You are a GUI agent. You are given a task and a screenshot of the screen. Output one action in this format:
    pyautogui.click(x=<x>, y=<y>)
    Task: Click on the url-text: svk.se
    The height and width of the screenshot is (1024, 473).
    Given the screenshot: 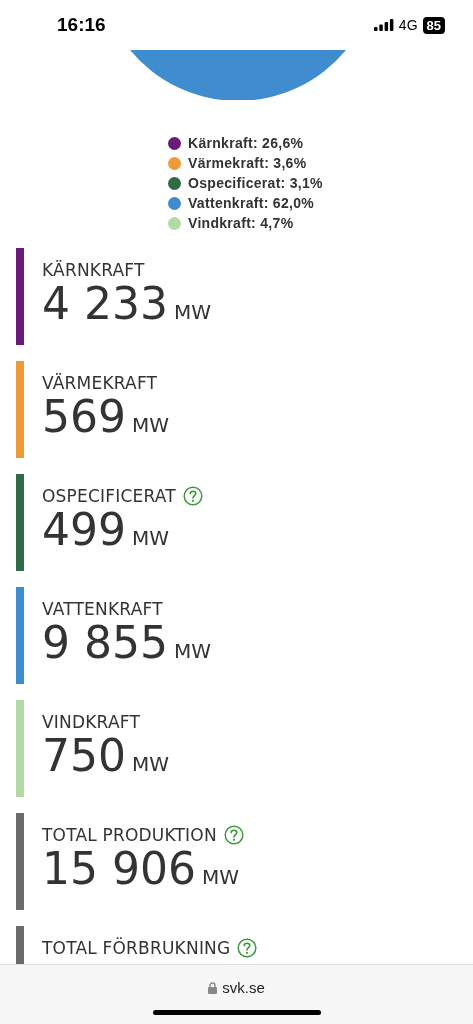 What is the action you would take?
    pyautogui.click(x=243, y=987)
    